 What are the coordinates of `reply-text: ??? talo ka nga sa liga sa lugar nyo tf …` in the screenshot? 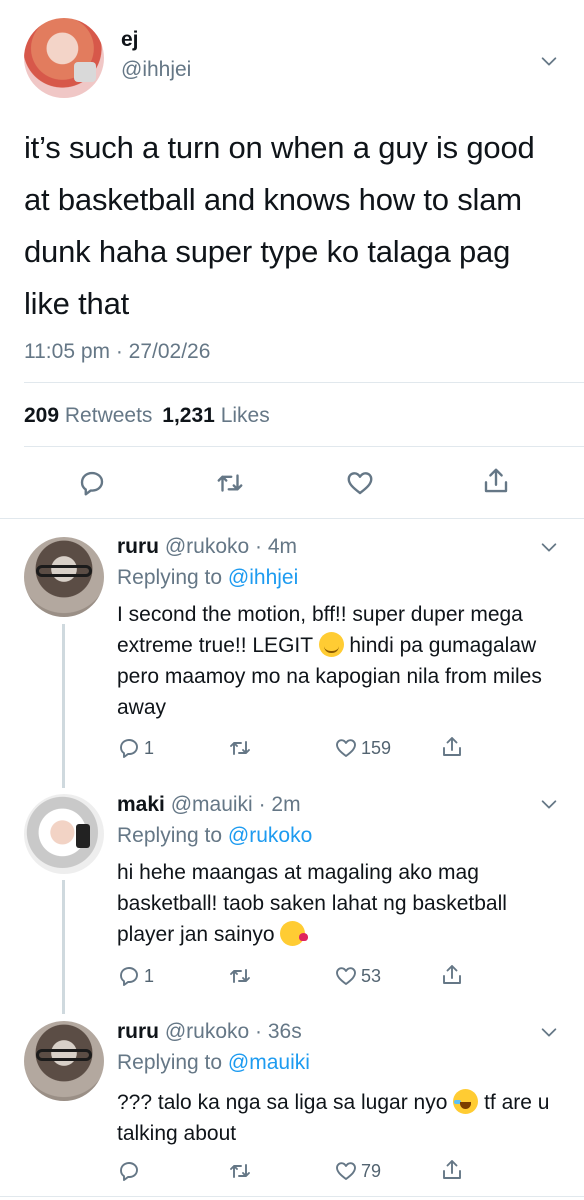 It's located at (337, 1118).